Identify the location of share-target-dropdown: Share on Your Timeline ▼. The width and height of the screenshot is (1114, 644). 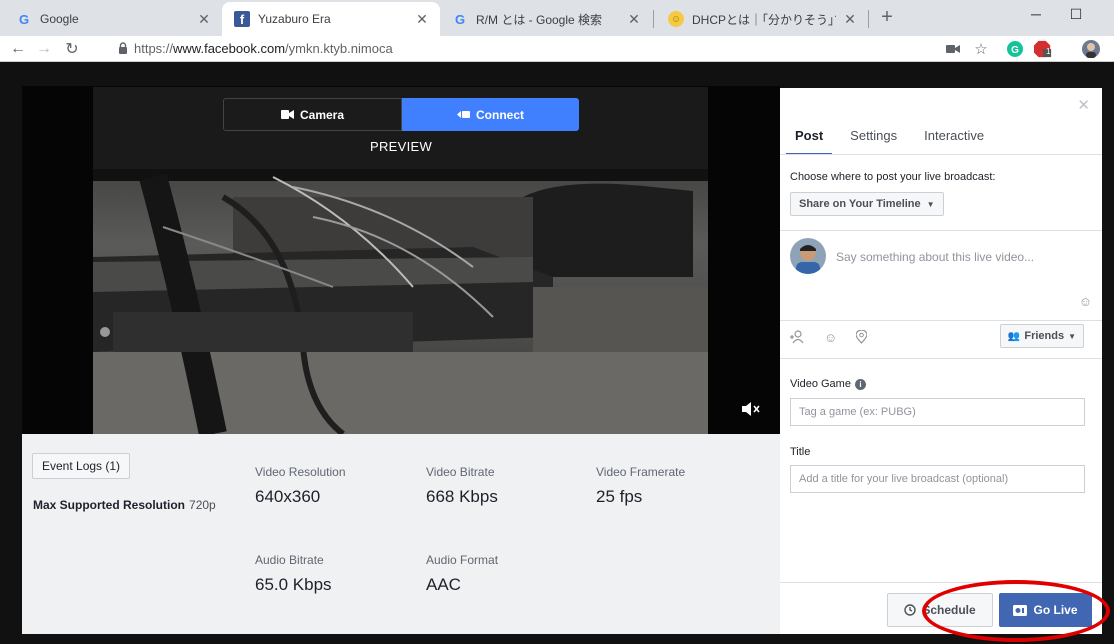
(867, 204).